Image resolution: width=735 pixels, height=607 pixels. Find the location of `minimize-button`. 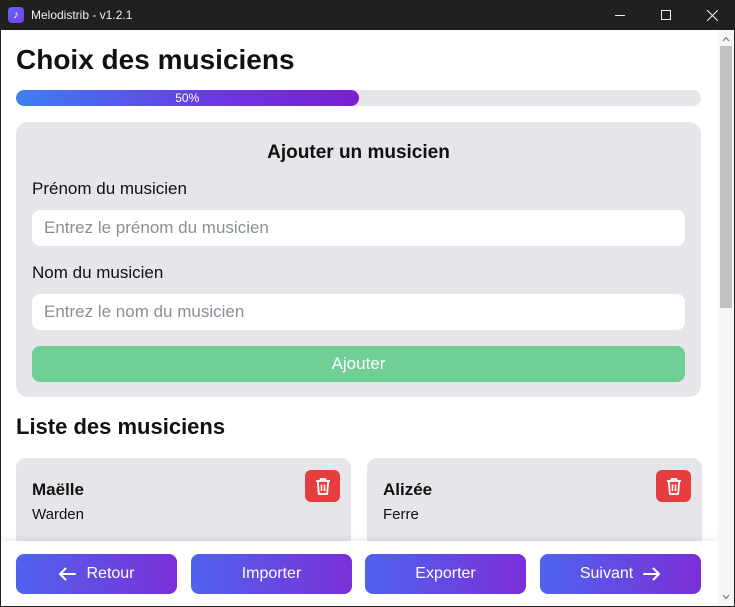

minimize-button is located at coordinates (620, 15).